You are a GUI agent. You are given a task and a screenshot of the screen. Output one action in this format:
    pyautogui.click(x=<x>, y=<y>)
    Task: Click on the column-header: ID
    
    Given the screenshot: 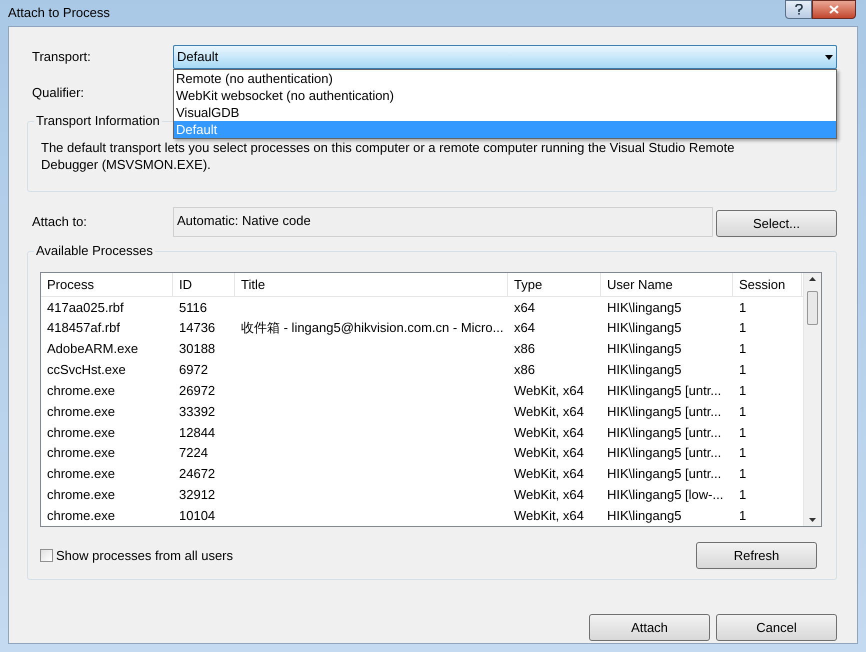 What is the action you would take?
    pyautogui.click(x=204, y=284)
    